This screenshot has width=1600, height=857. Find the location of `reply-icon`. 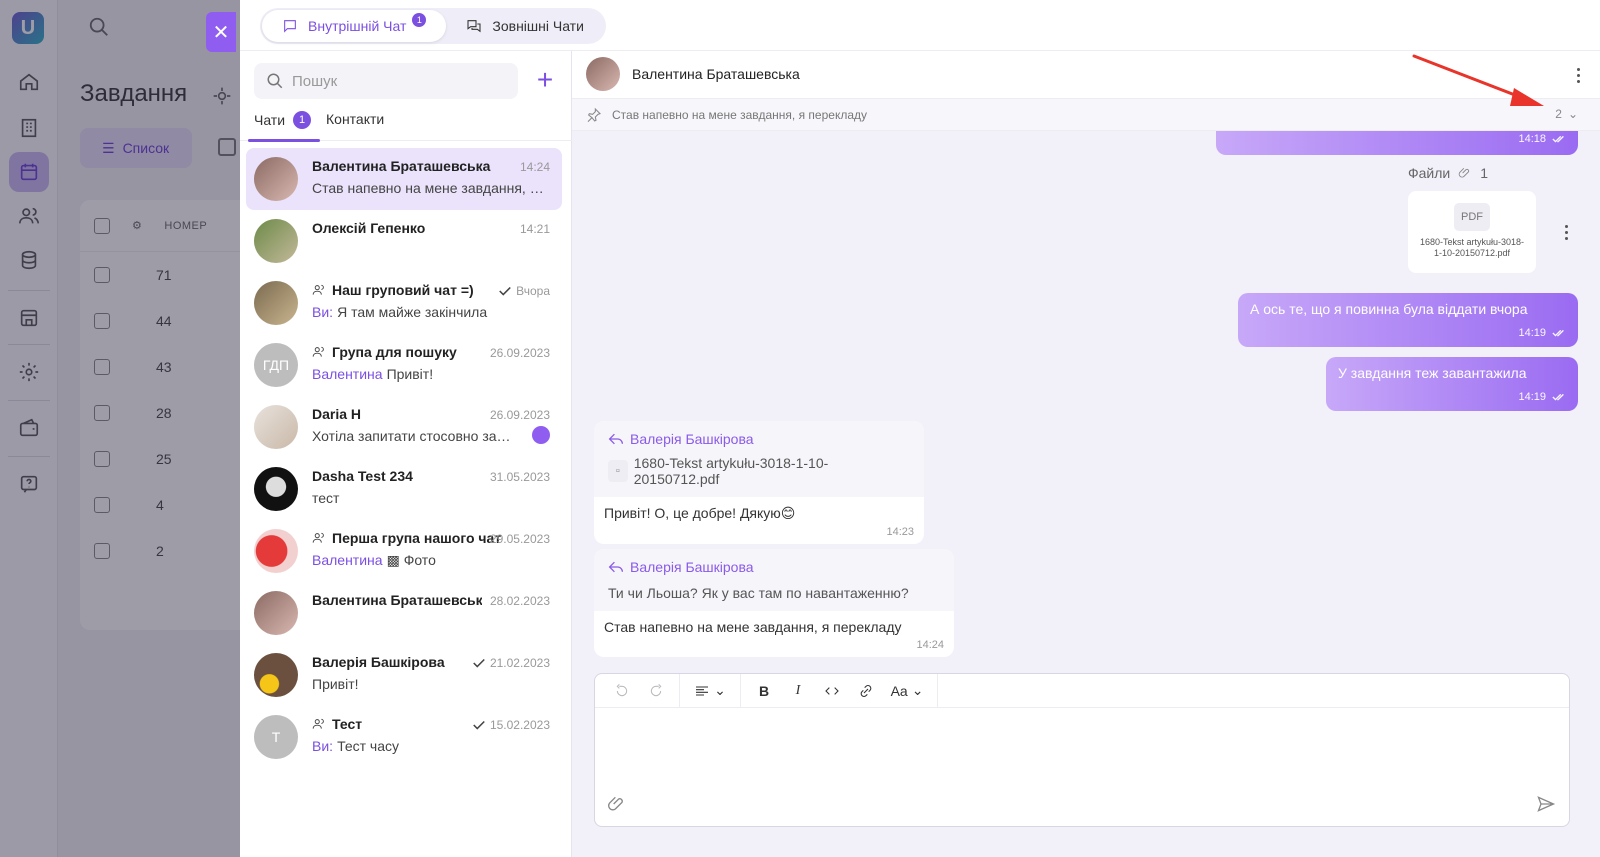

reply-icon is located at coordinates (616, 567).